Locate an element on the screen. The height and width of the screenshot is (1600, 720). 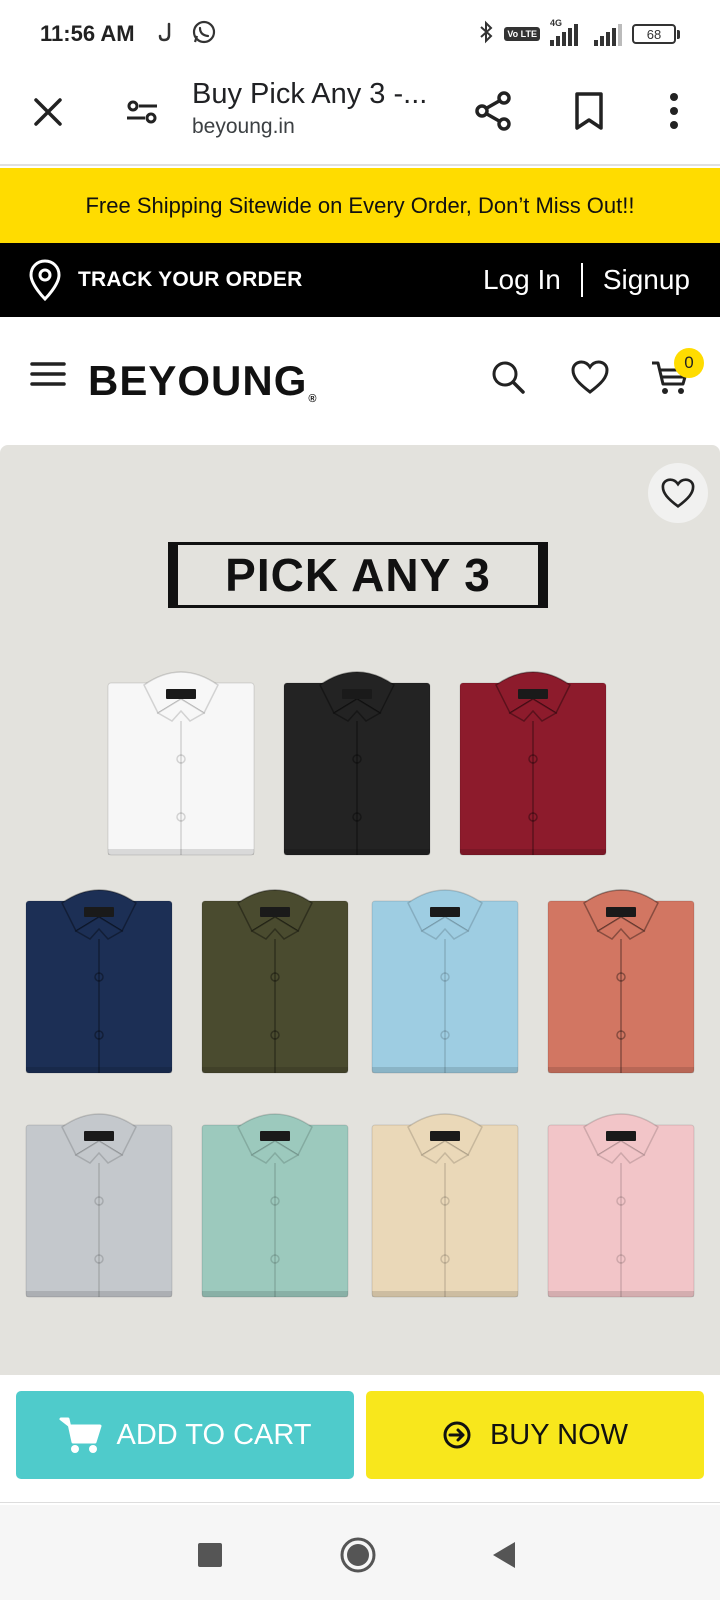
bookmark-button is located at coordinates (589, 111).